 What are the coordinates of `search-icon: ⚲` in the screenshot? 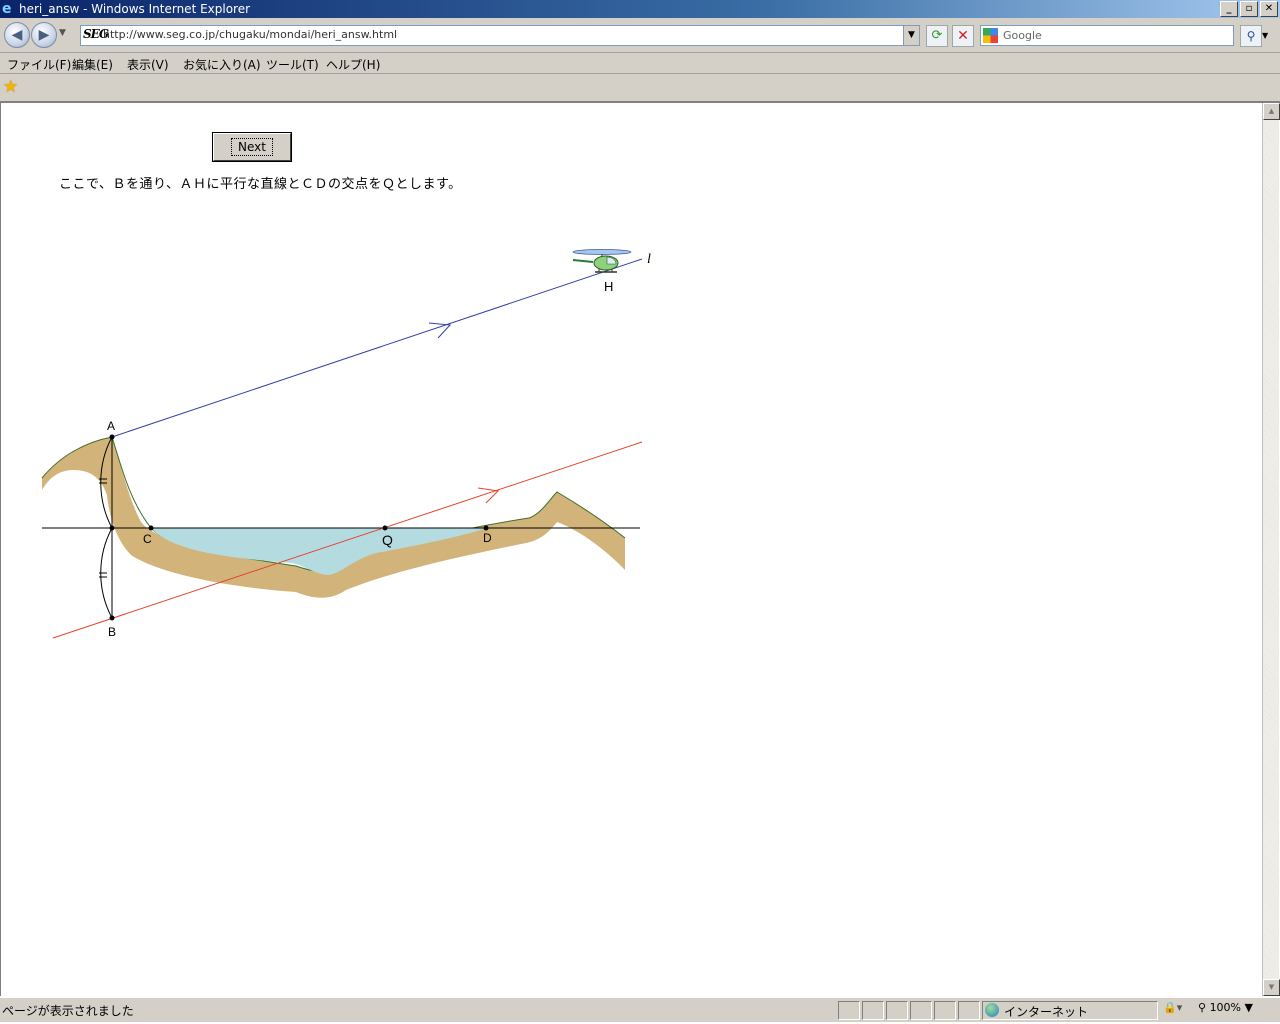 It's located at (1251, 36).